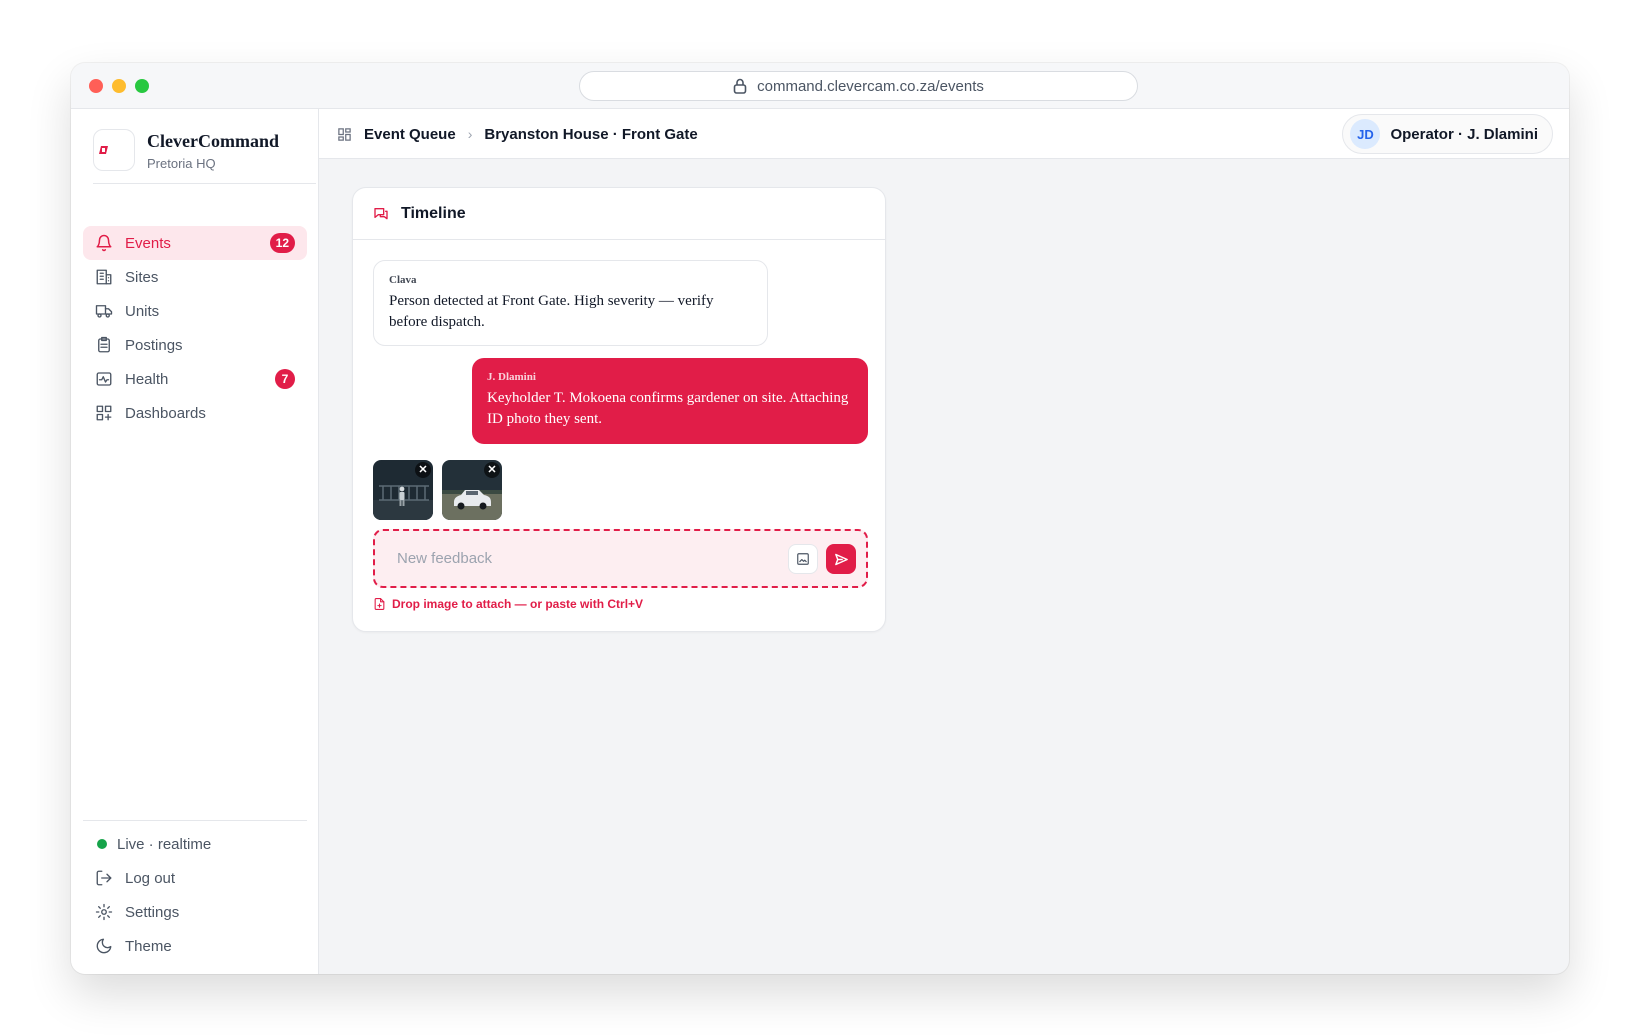 This screenshot has width=1640, height=1036. What do you see at coordinates (582, 558) in the screenshot?
I see `feedback-input` at bounding box center [582, 558].